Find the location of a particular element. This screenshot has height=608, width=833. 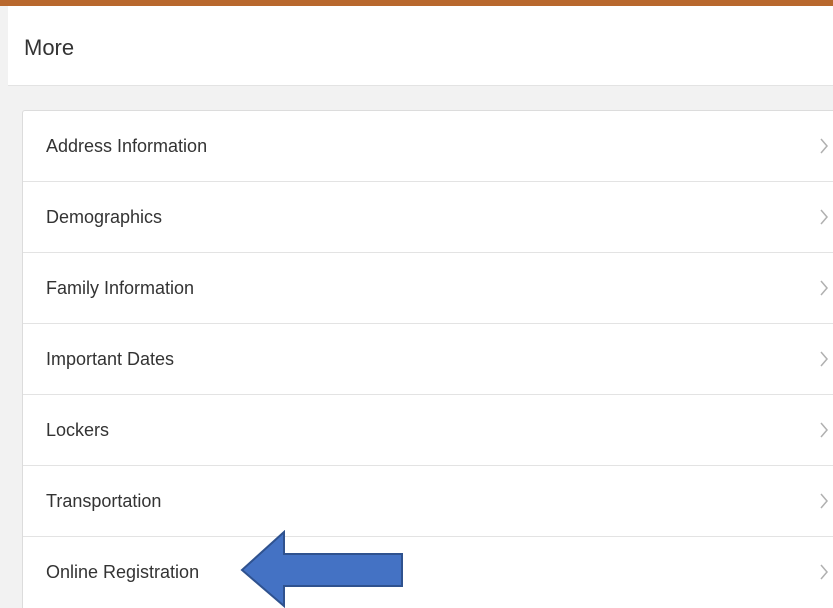

page-header: More is located at coordinates (420, 46).